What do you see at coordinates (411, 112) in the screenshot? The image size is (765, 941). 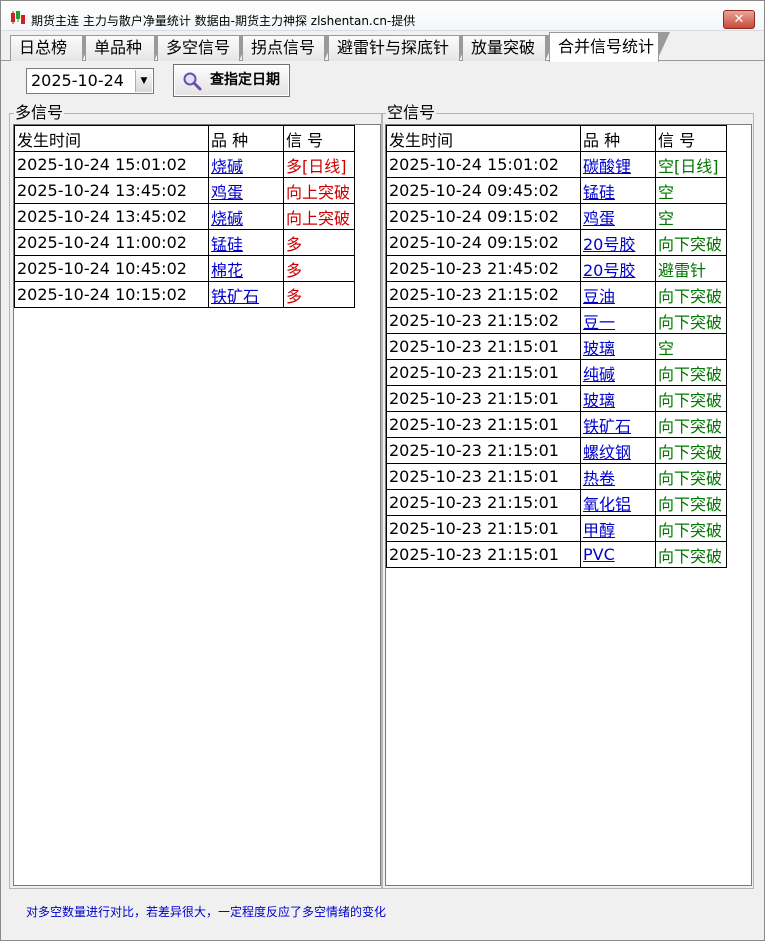 I see `short-panel-title: 空信号` at bounding box center [411, 112].